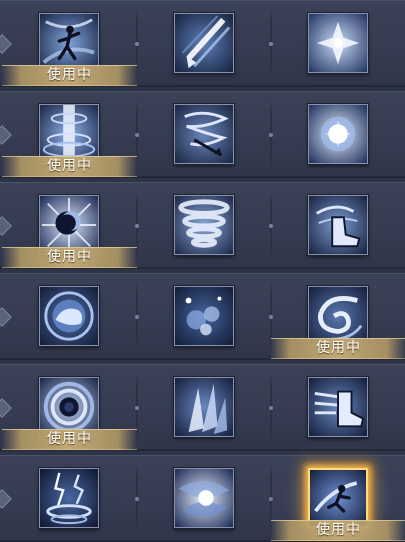  I want to click on silhouette-figure-icon, so click(69, 43).